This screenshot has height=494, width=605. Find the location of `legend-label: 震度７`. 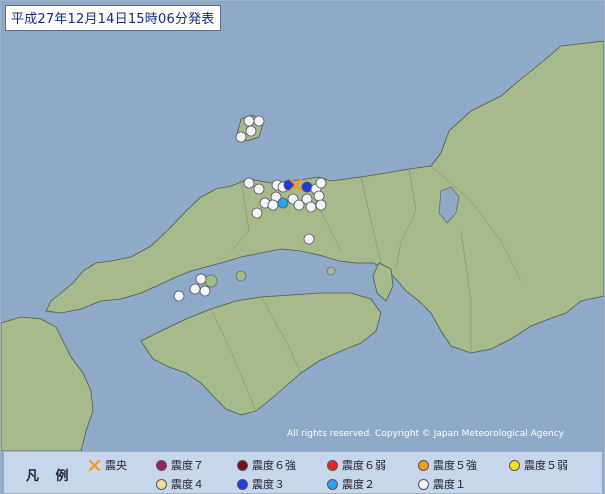

legend-label: 震度７ is located at coordinates (187, 465).